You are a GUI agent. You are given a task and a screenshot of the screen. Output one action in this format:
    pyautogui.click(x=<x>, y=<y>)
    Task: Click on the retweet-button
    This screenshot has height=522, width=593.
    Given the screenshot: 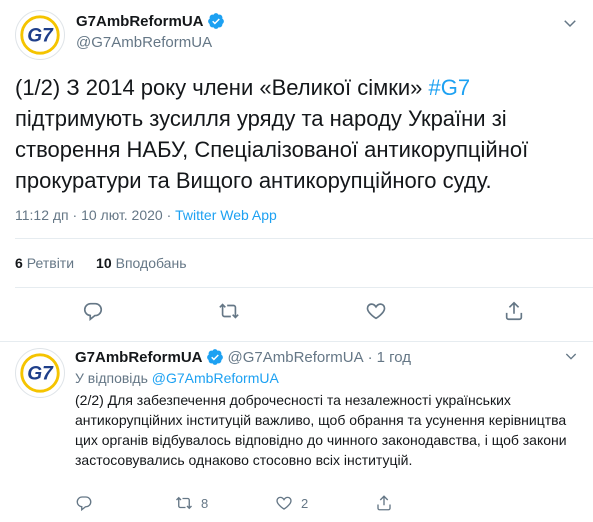 What is the action you would take?
    pyautogui.click(x=229, y=311)
    